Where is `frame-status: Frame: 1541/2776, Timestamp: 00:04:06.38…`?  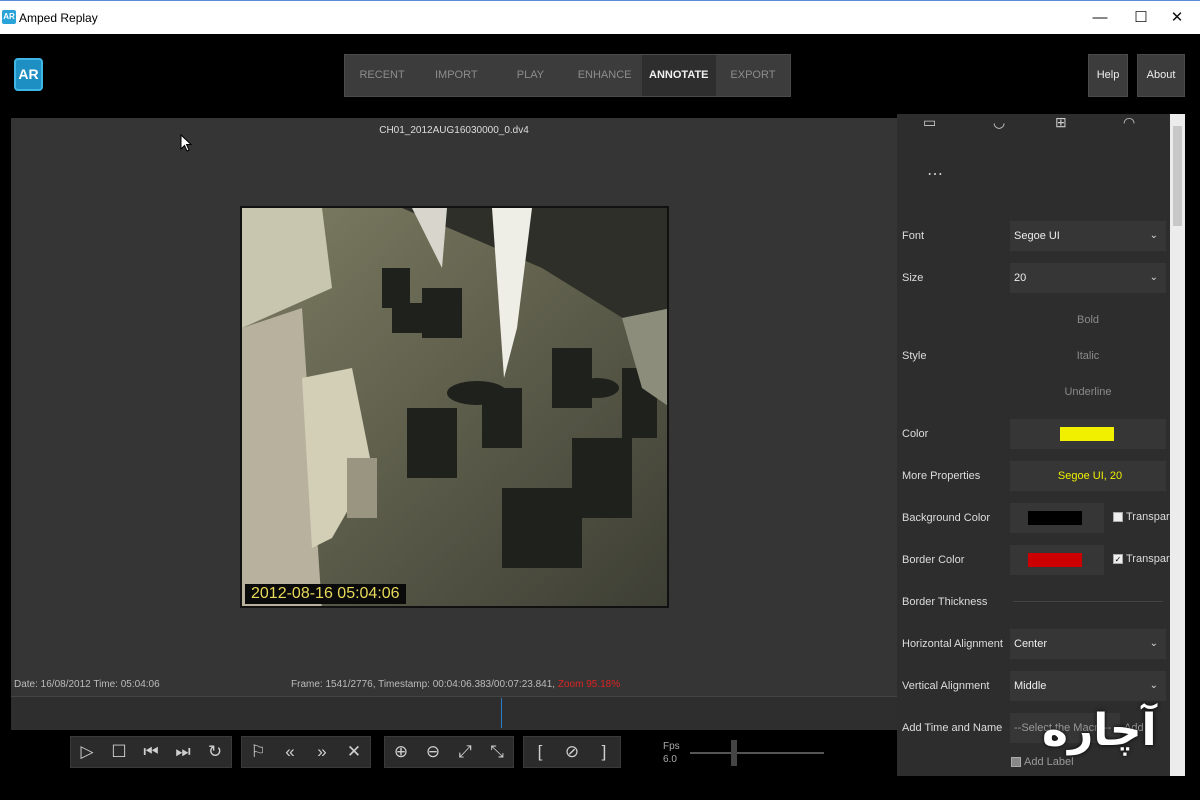
frame-status: Frame: 1541/2776, Timestamp: 00:04:06.38… is located at coordinates (455, 684).